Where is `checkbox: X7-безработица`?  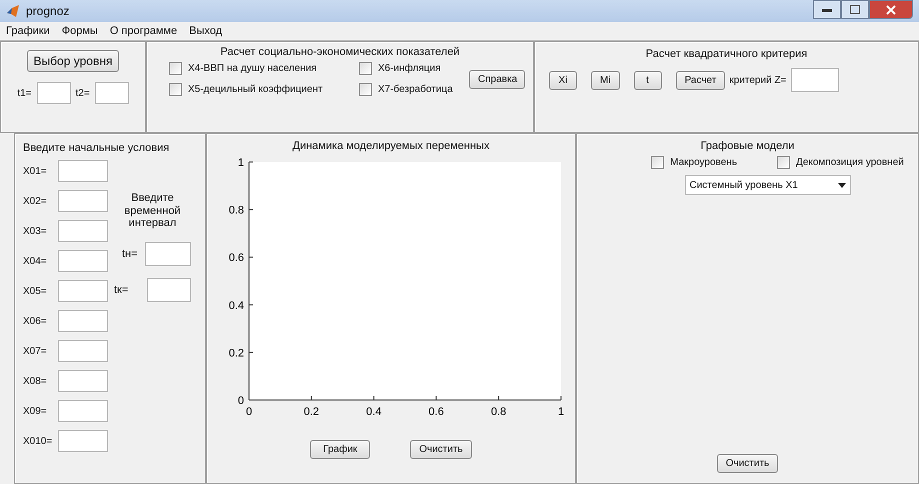
checkbox: X7-безработица is located at coordinates (414, 89).